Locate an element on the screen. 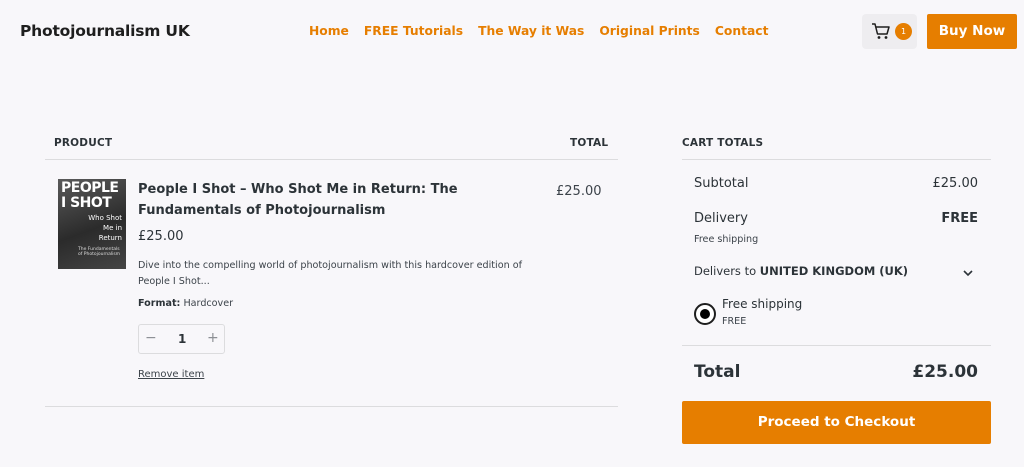  delivers-to-selector: Delivers to UNITED KINGDOM (UK) is located at coordinates (801, 271).